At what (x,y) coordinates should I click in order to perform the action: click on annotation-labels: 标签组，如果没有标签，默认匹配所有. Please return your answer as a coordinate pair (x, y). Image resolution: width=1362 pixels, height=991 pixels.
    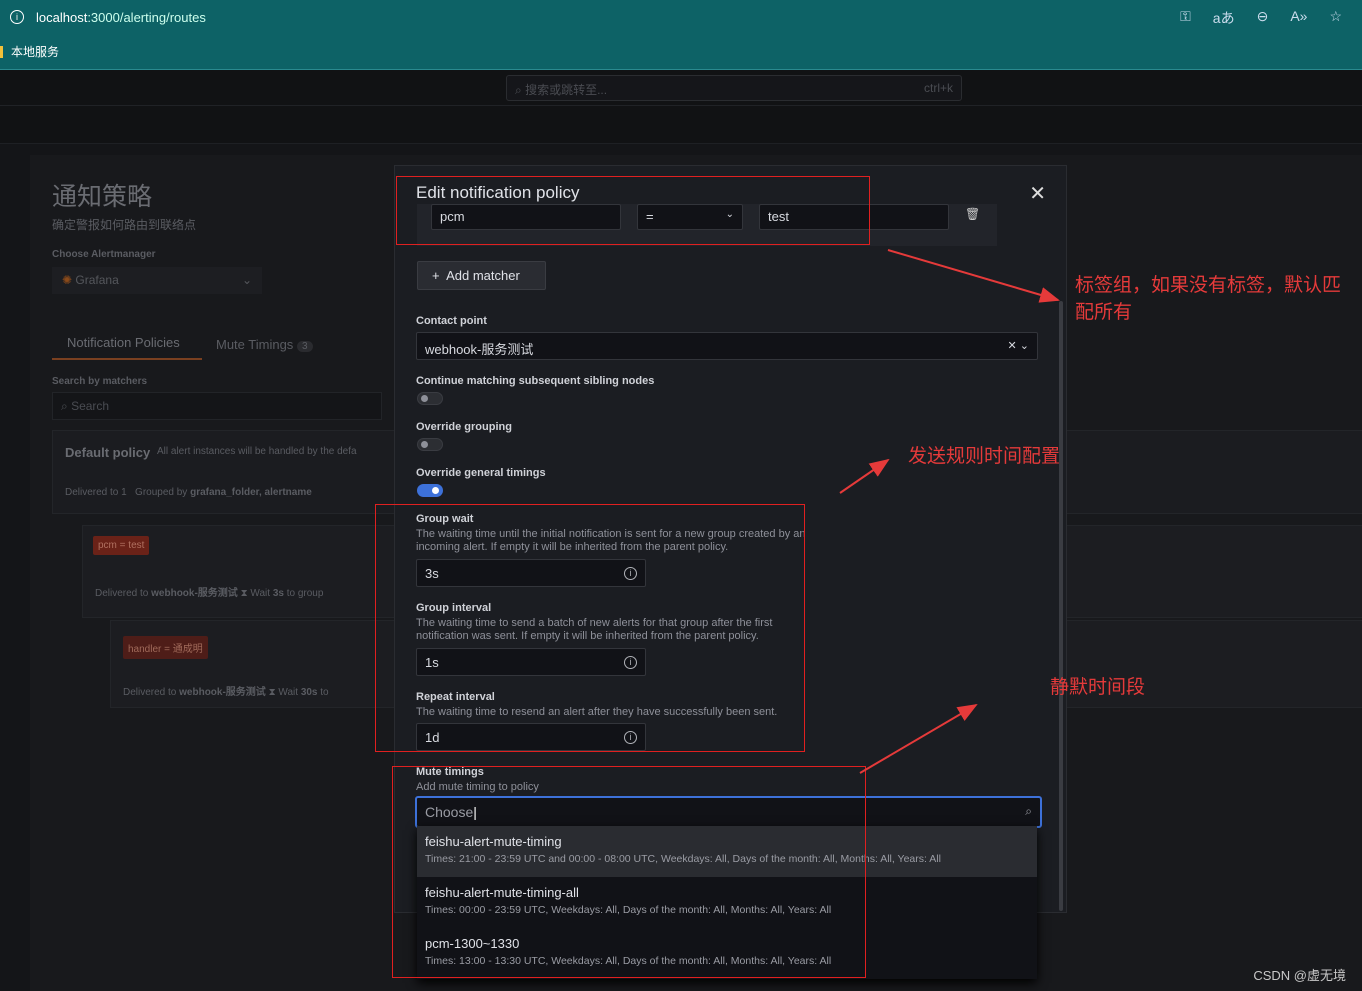
    Looking at the image, I should click on (1208, 299).